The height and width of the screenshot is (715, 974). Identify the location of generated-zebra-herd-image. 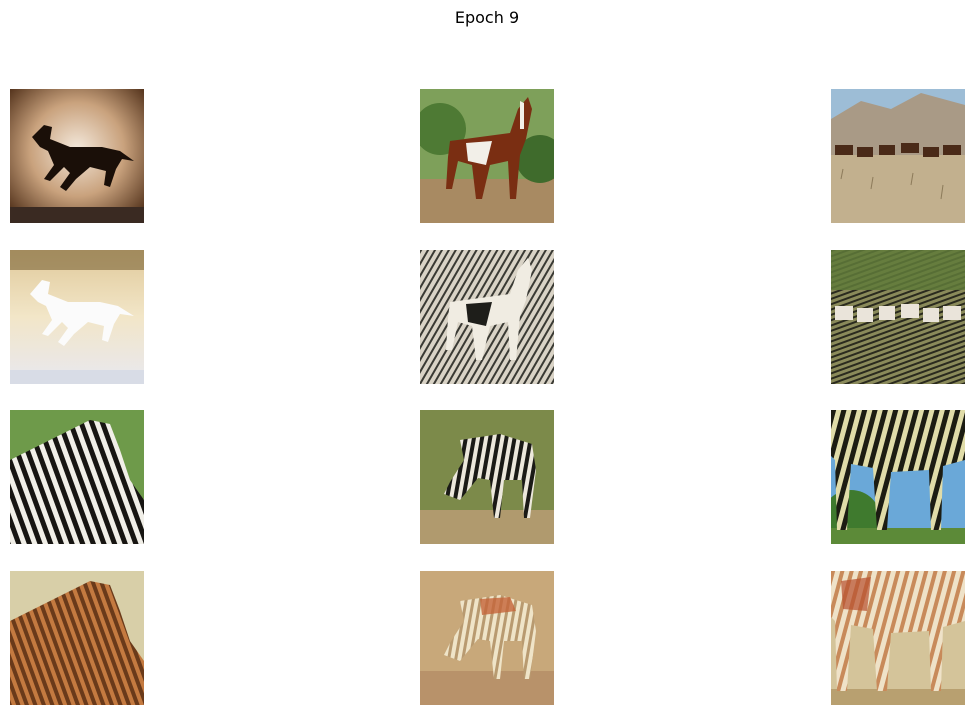
(898, 317).